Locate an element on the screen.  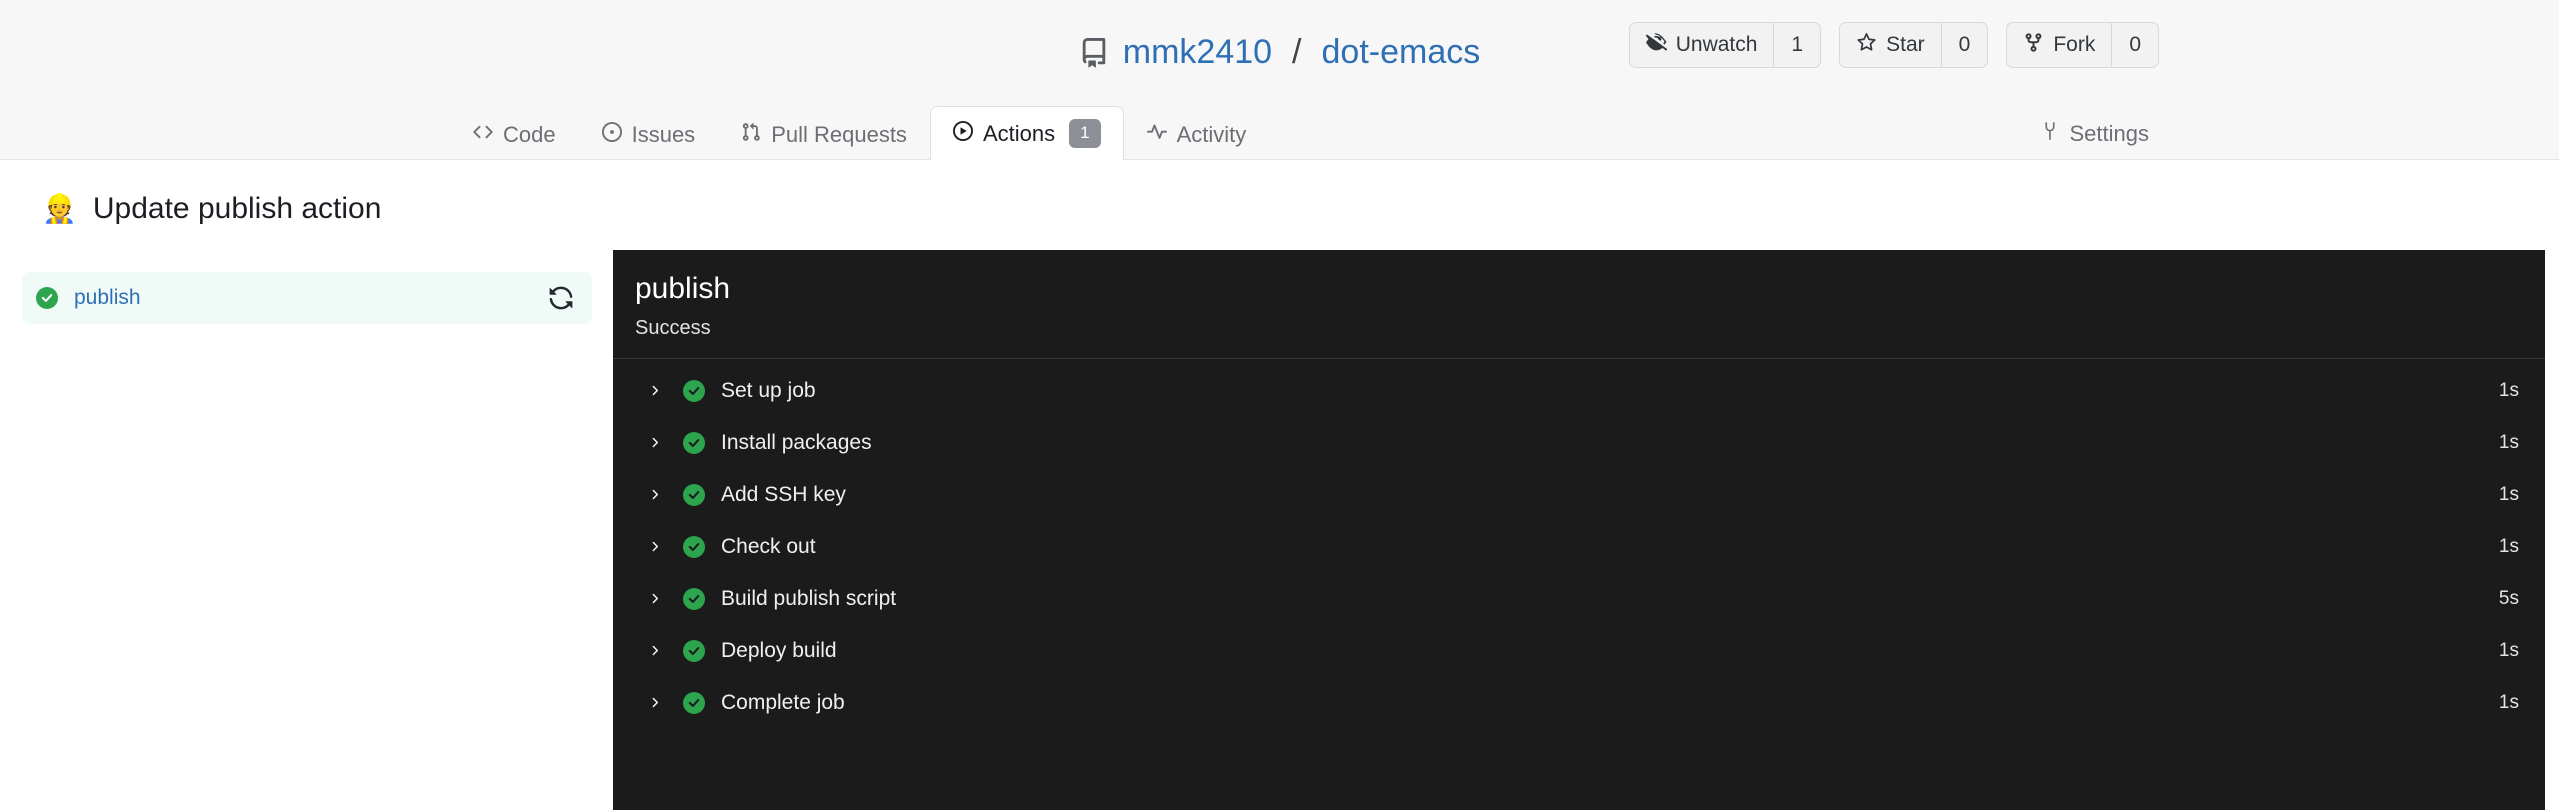
repo-nav-right: Settings is located at coordinates (2270, 140).